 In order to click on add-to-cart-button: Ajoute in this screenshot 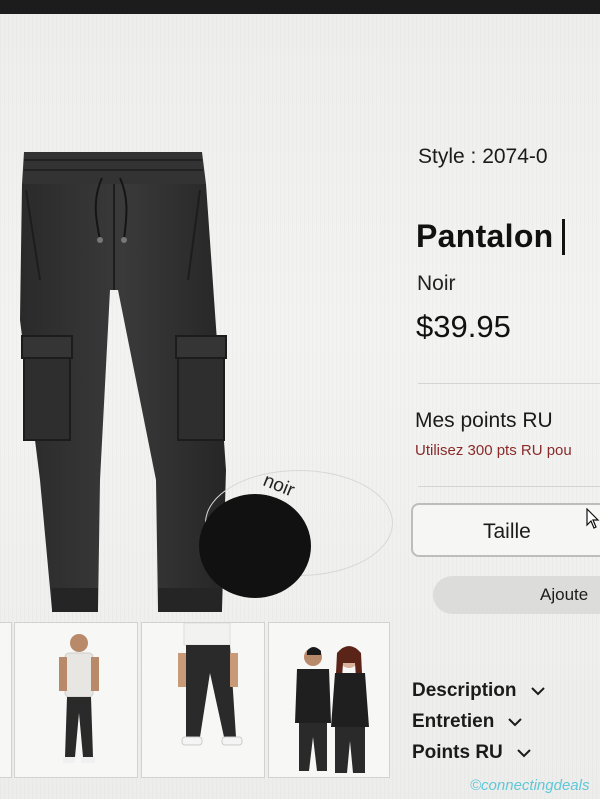, I will do `click(516, 595)`.